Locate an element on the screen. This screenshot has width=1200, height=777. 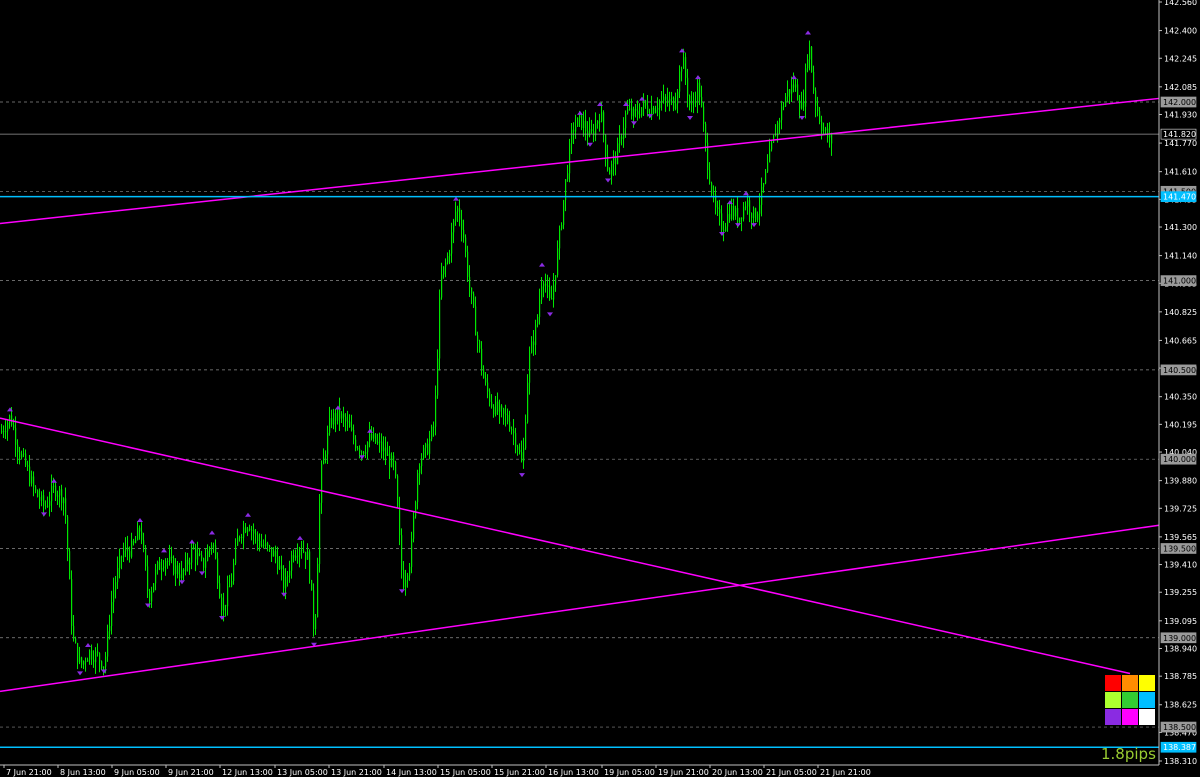
level-label-text: 141.470 is located at coordinates (1179, 197).